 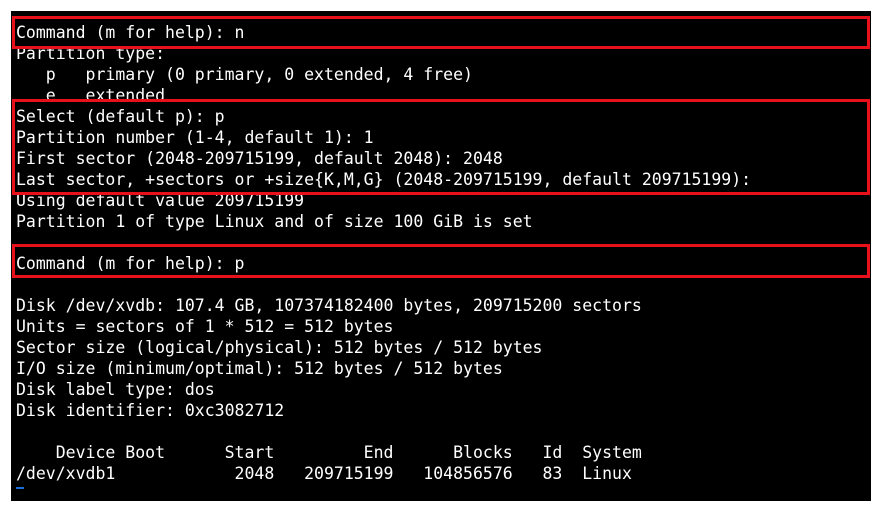 What do you see at coordinates (195, 137) in the screenshot?
I see `terminal-line-partition-number: Partition number (1-4, default 1): 1` at bounding box center [195, 137].